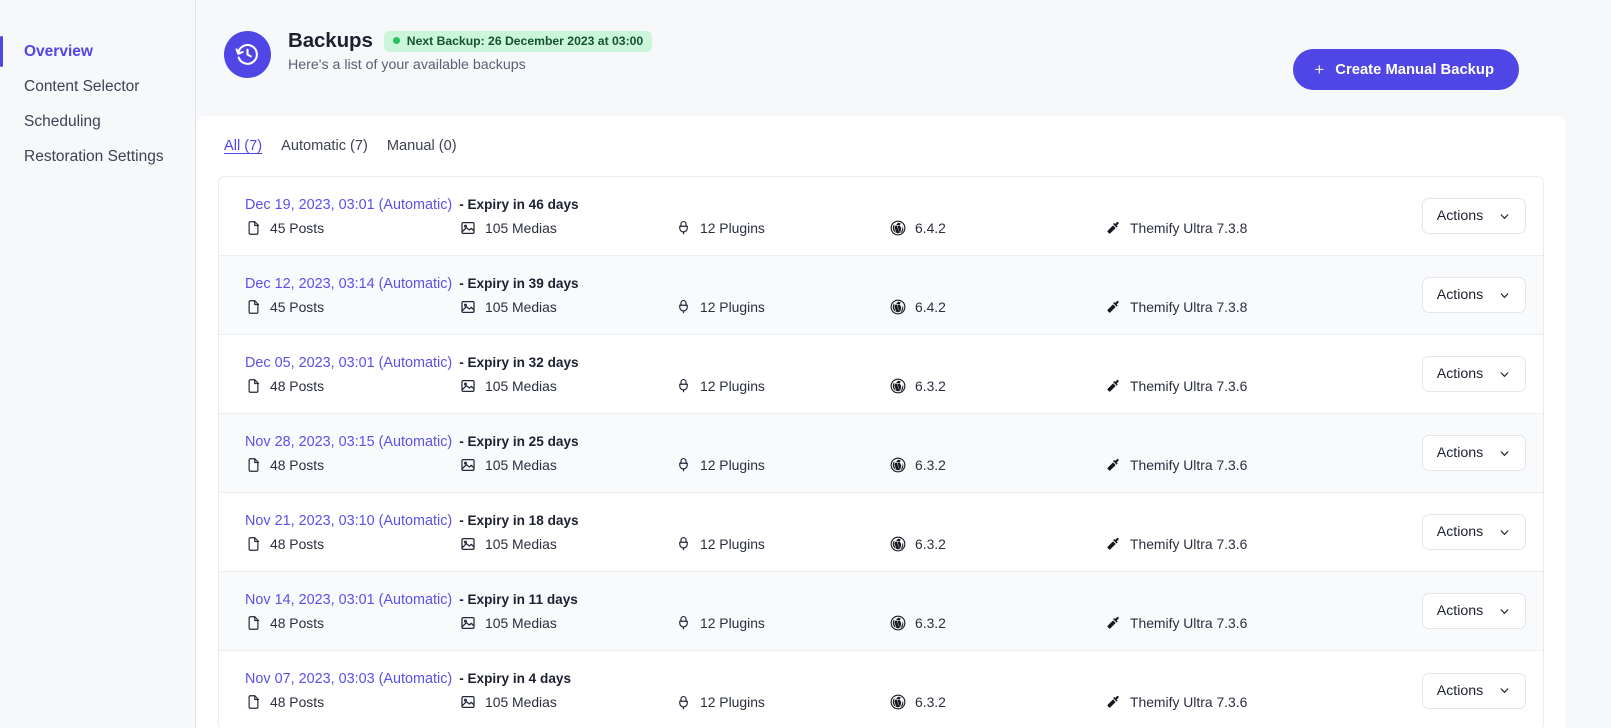 The image size is (1611, 728). I want to click on tab-automatic: Automatic (7), so click(324, 146).